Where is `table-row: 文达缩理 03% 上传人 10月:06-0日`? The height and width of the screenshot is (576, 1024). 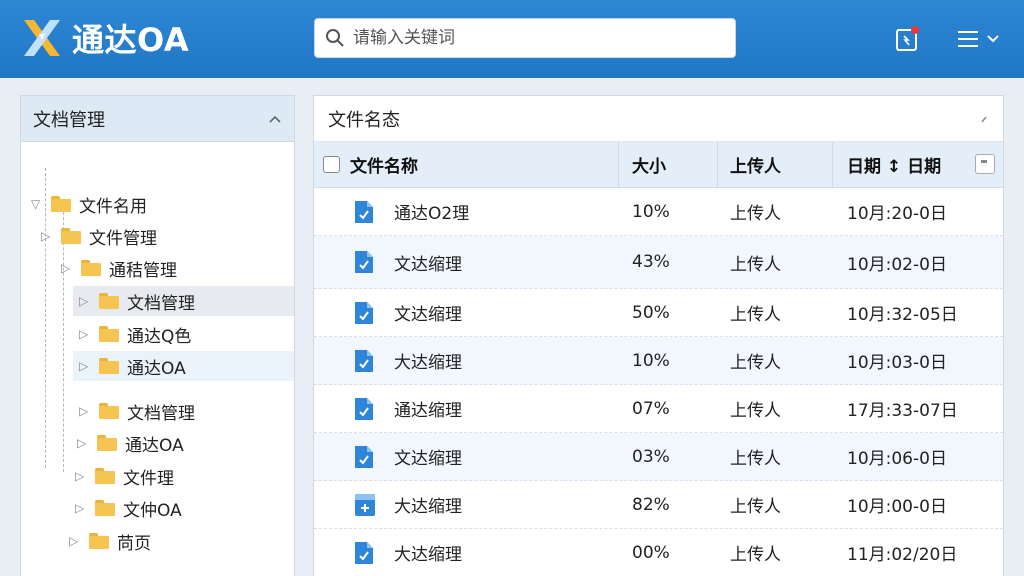 table-row: 文达缩理 03% 上传人 10月:06-0日 is located at coordinates (658, 457).